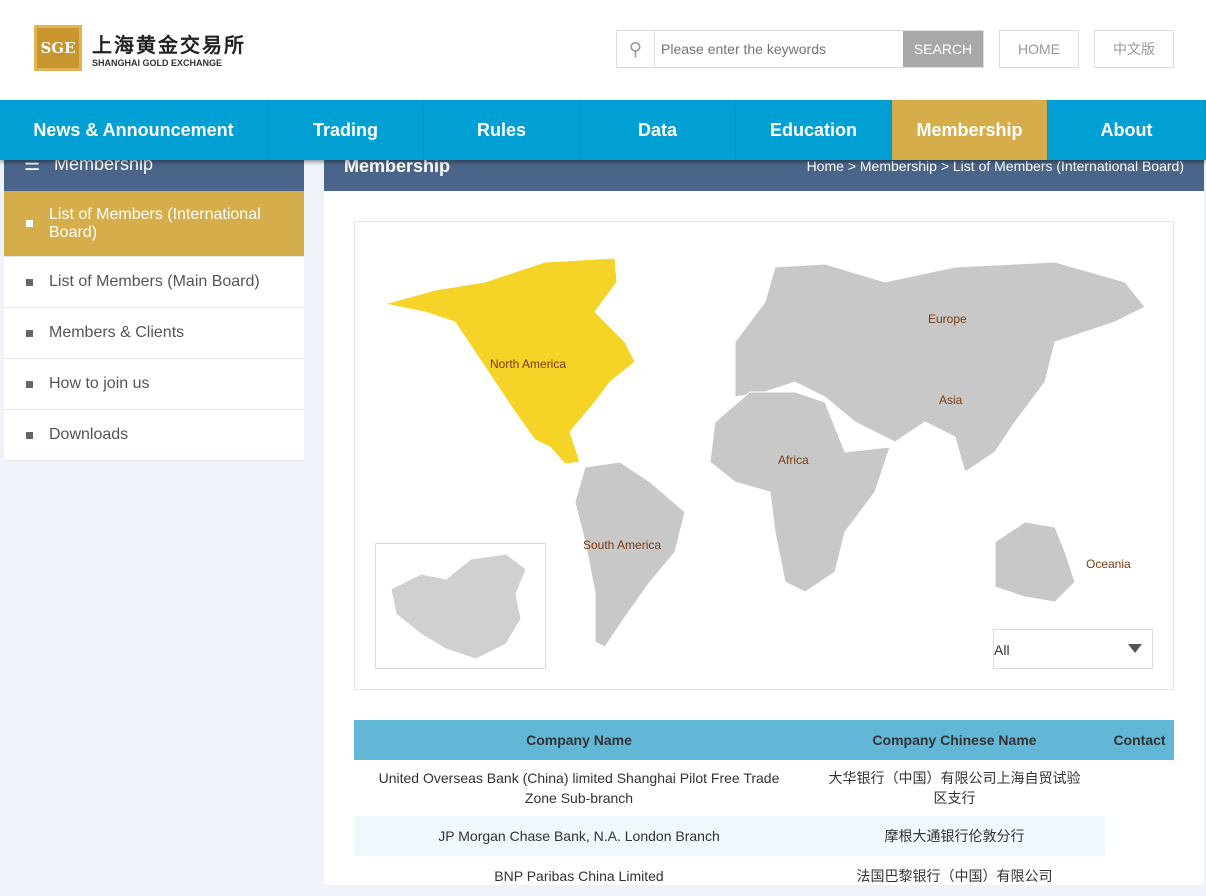 The width and height of the screenshot is (1206, 896). Describe the element at coordinates (970, 130) in the screenshot. I see `nav-membership: Membership` at that location.